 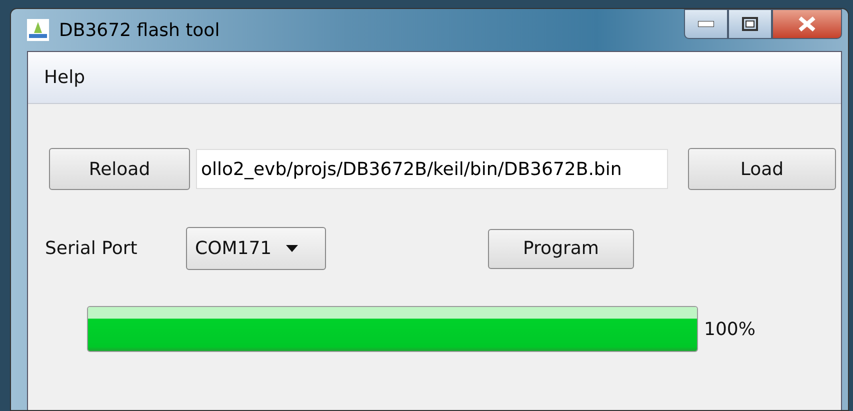 I want to click on close-button, so click(x=807, y=24).